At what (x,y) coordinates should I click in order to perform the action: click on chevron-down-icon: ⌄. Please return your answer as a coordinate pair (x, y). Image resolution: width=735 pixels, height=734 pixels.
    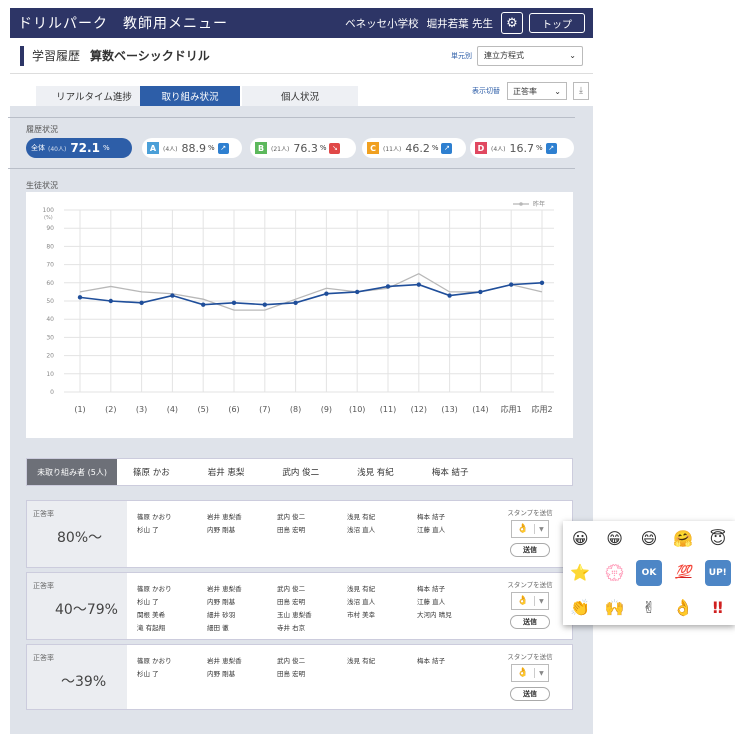
    Looking at the image, I should click on (557, 91).